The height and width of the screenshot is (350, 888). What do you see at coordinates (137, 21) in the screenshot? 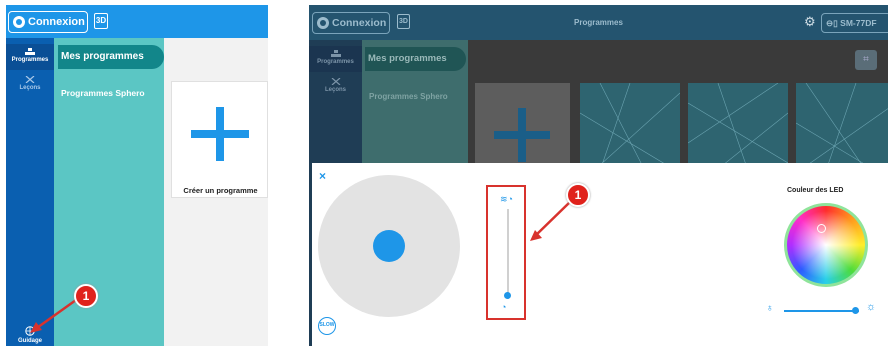
I see `top-bar: Connexion 3D` at bounding box center [137, 21].